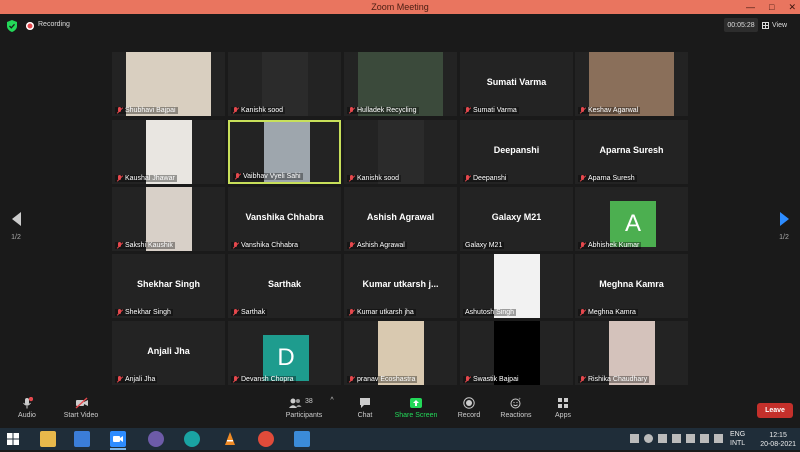 The height and width of the screenshot is (452, 800). I want to click on windows-start-icon, so click(13, 439).